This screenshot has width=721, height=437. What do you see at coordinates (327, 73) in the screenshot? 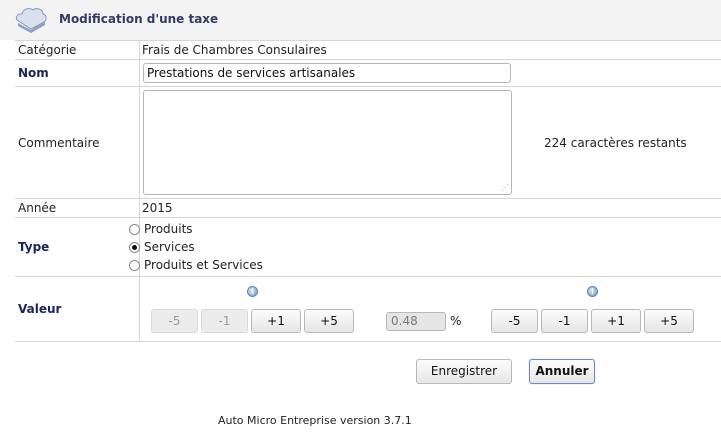
I see `nom-input: Prestations de services artisanales` at bounding box center [327, 73].